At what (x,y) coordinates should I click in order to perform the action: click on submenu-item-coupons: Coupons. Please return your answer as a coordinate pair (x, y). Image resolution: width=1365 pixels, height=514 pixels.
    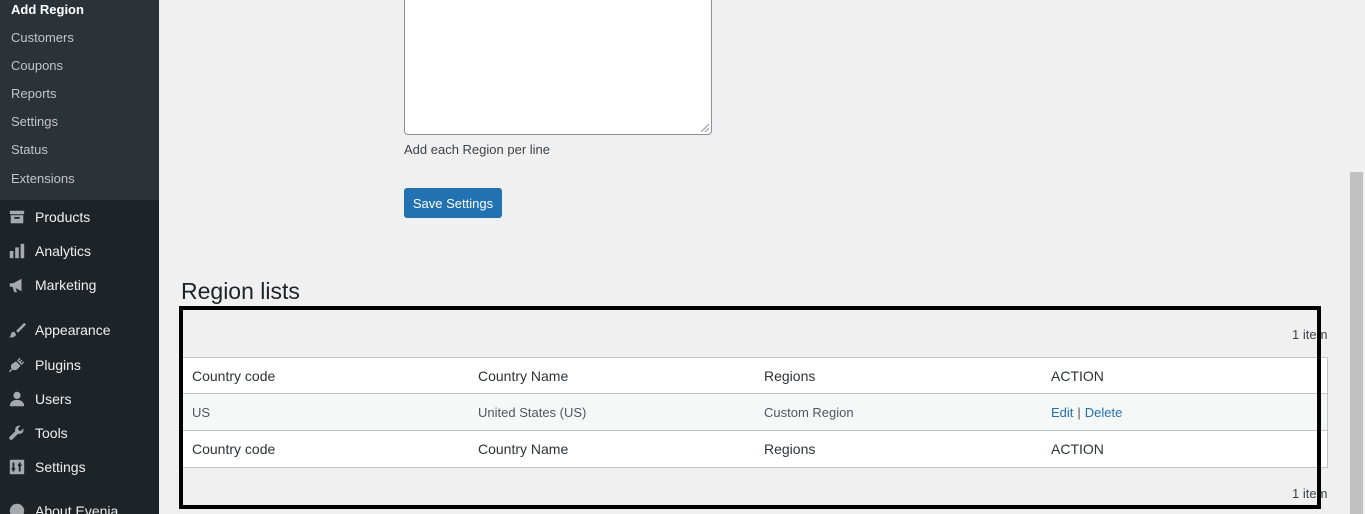
    Looking at the image, I should click on (37, 66).